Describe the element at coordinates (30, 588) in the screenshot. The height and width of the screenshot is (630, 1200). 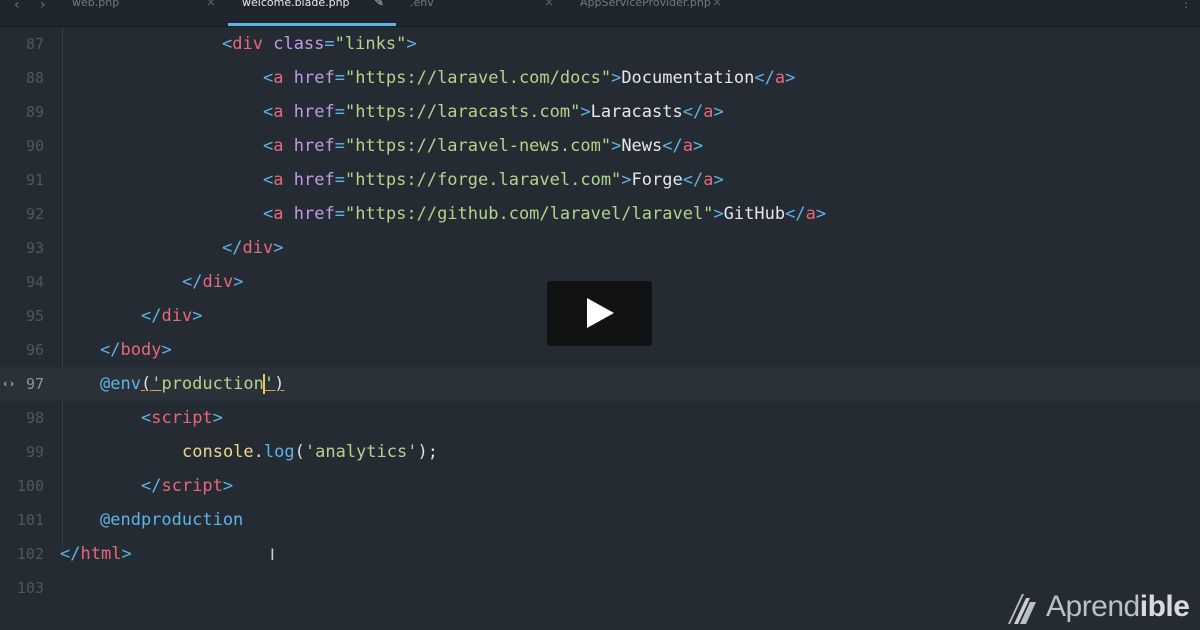
I see `line-number: 103` at that location.